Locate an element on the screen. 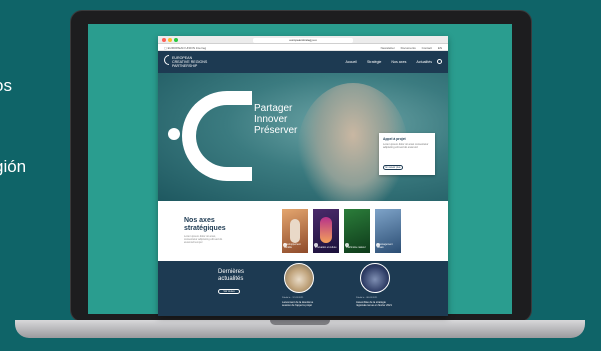 Image resolution: width=601 pixels, height=351 pixels. close-window-icon is located at coordinates (164, 40).